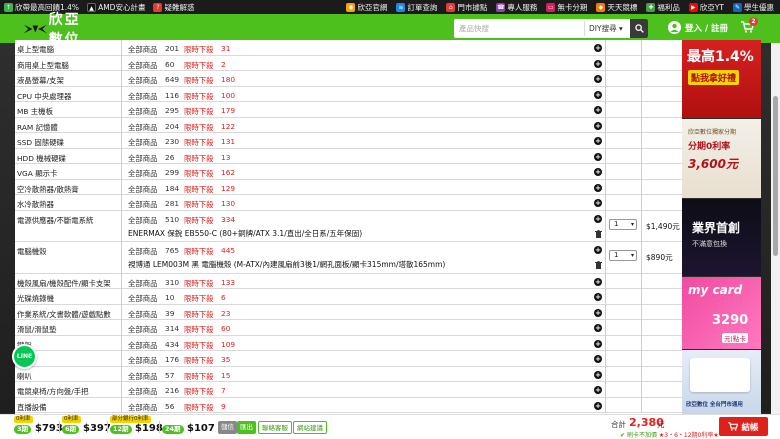  What do you see at coordinates (749, 26) in the screenshot?
I see `cart-button: 2` at bounding box center [749, 26].